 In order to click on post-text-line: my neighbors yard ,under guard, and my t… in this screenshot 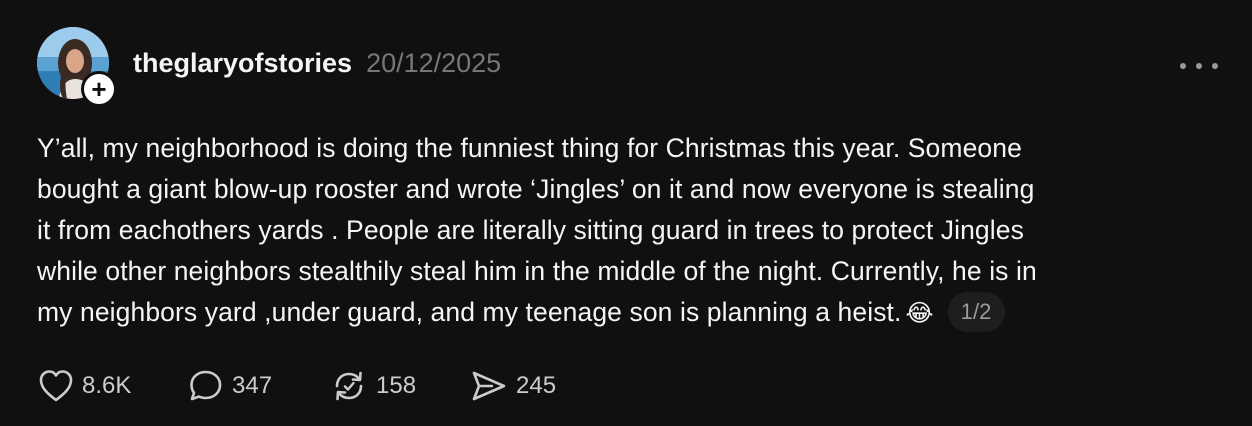, I will do `click(469, 312)`.